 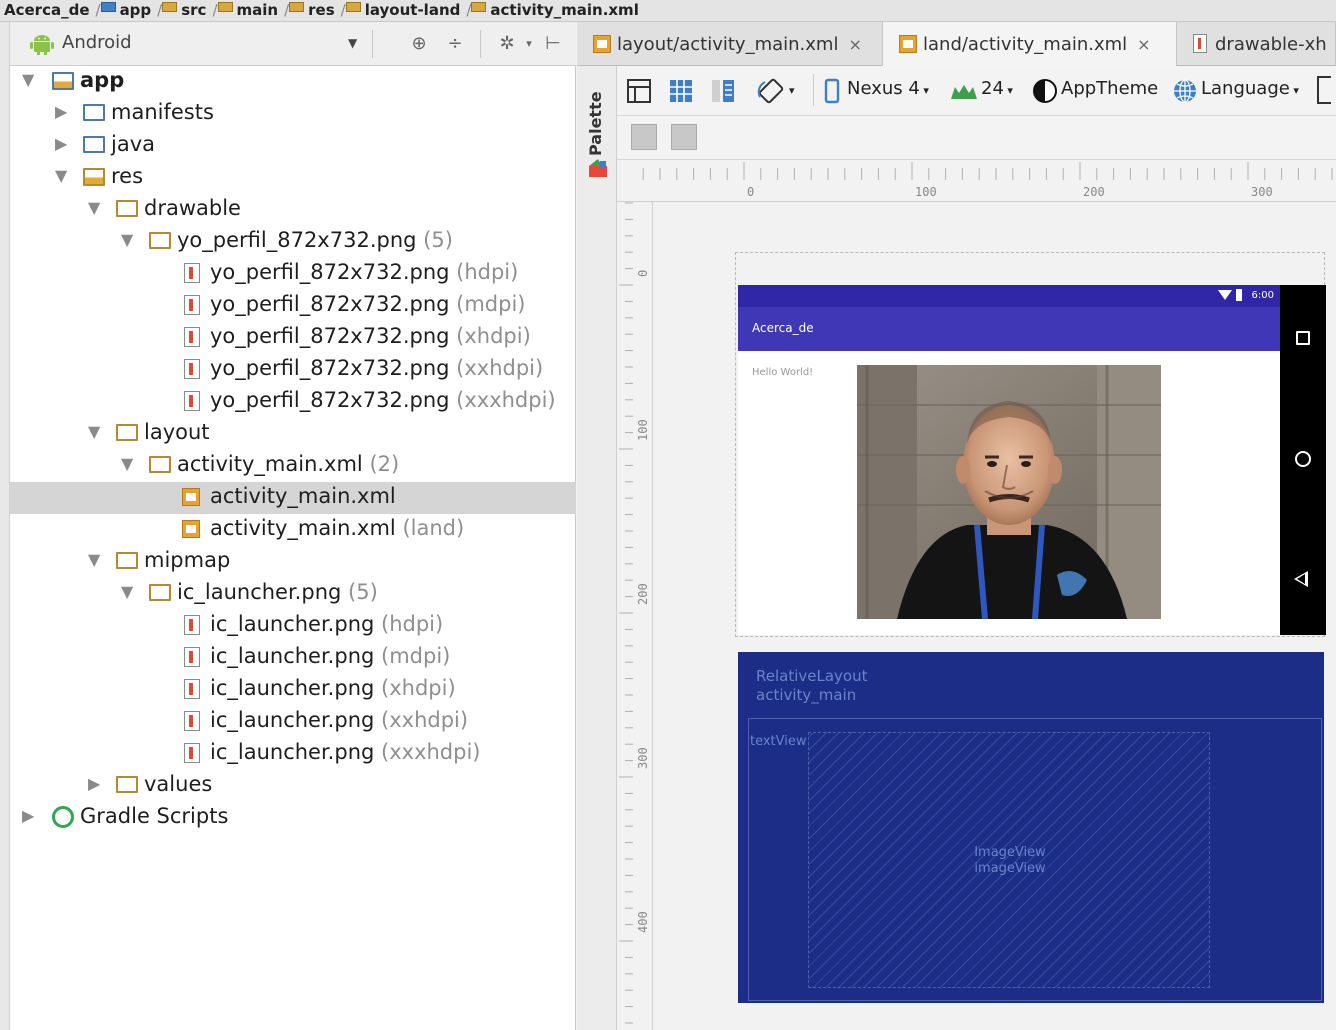 What do you see at coordinates (322, 10) in the screenshot?
I see `breadcrumb-item: res` at bounding box center [322, 10].